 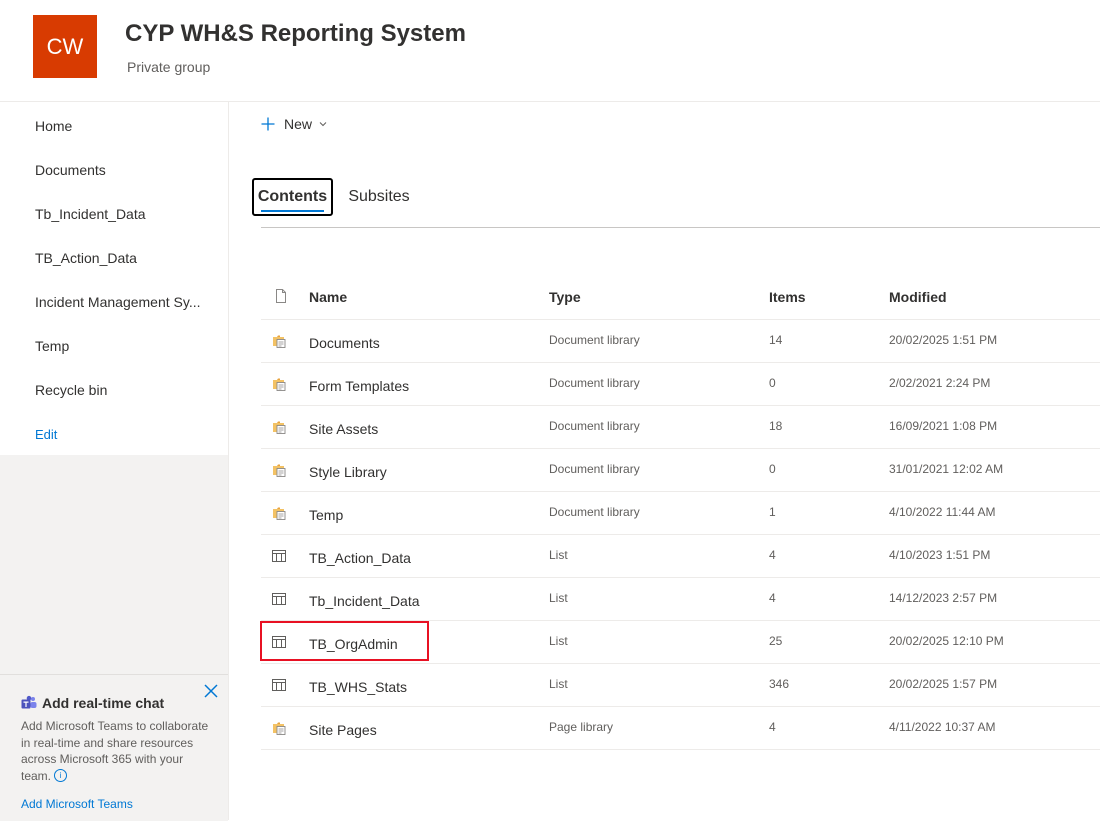 I want to click on tab-subsites: Subsites, so click(x=379, y=197).